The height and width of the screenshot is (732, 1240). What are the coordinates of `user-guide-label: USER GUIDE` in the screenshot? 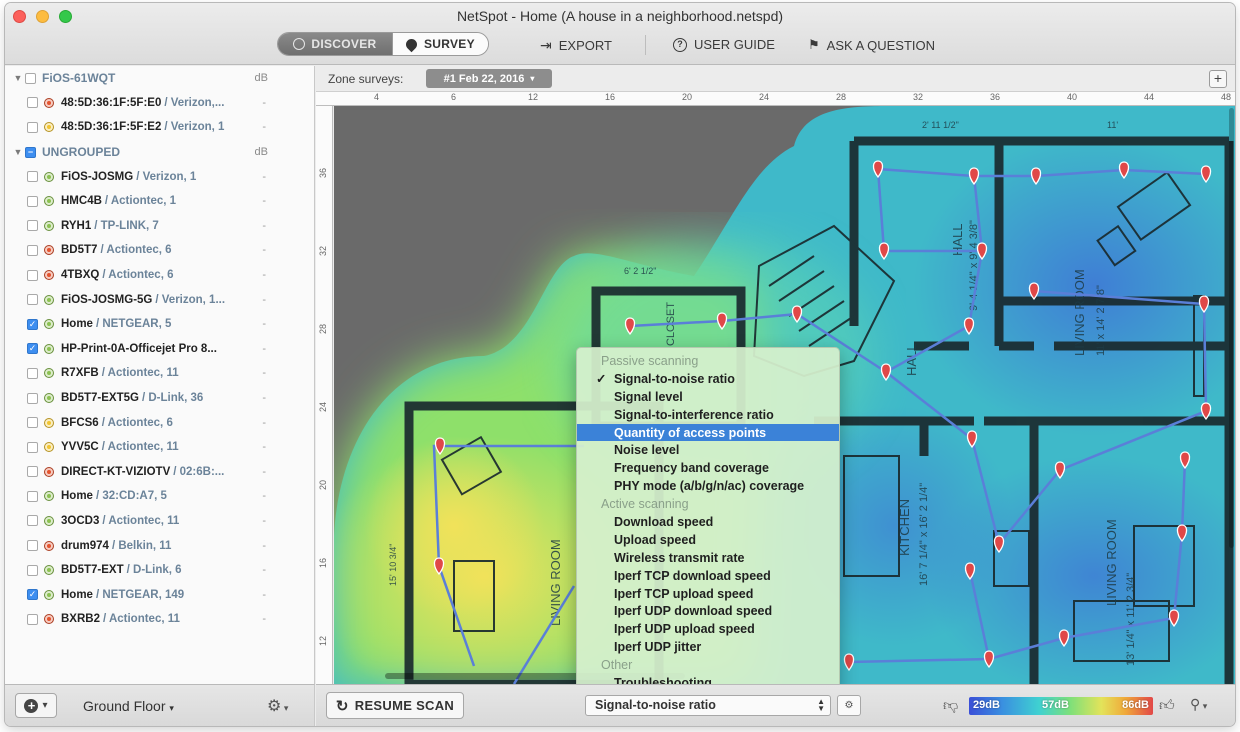 It's located at (734, 44).